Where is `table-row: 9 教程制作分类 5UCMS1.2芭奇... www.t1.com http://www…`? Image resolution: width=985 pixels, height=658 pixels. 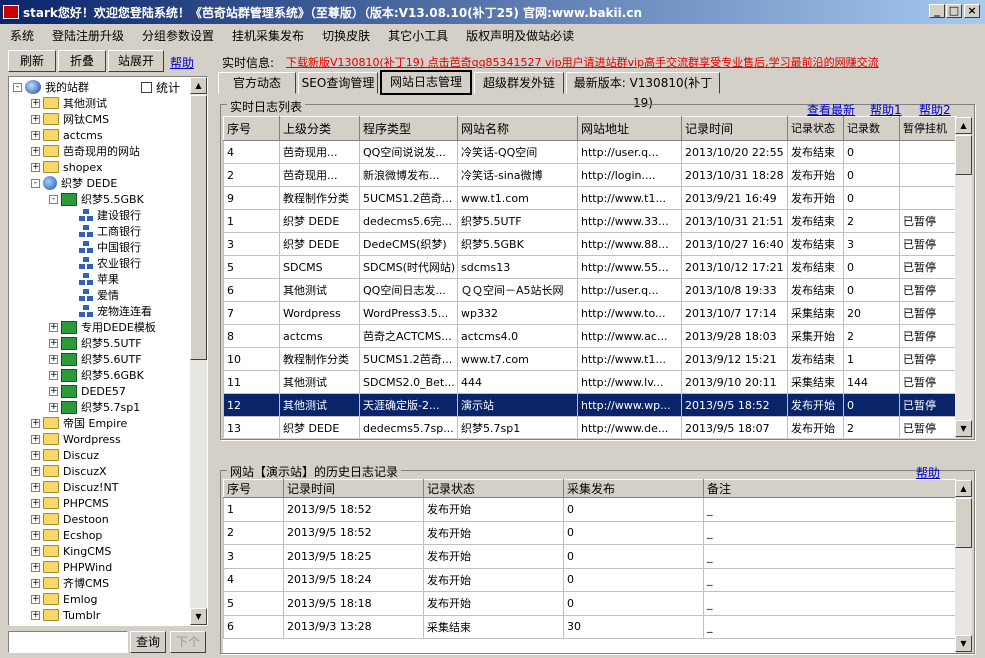
table-row: 9 教程制作分类 5UCMS1.2芭奇... www.t1.com http://www… is located at coordinates (589, 198).